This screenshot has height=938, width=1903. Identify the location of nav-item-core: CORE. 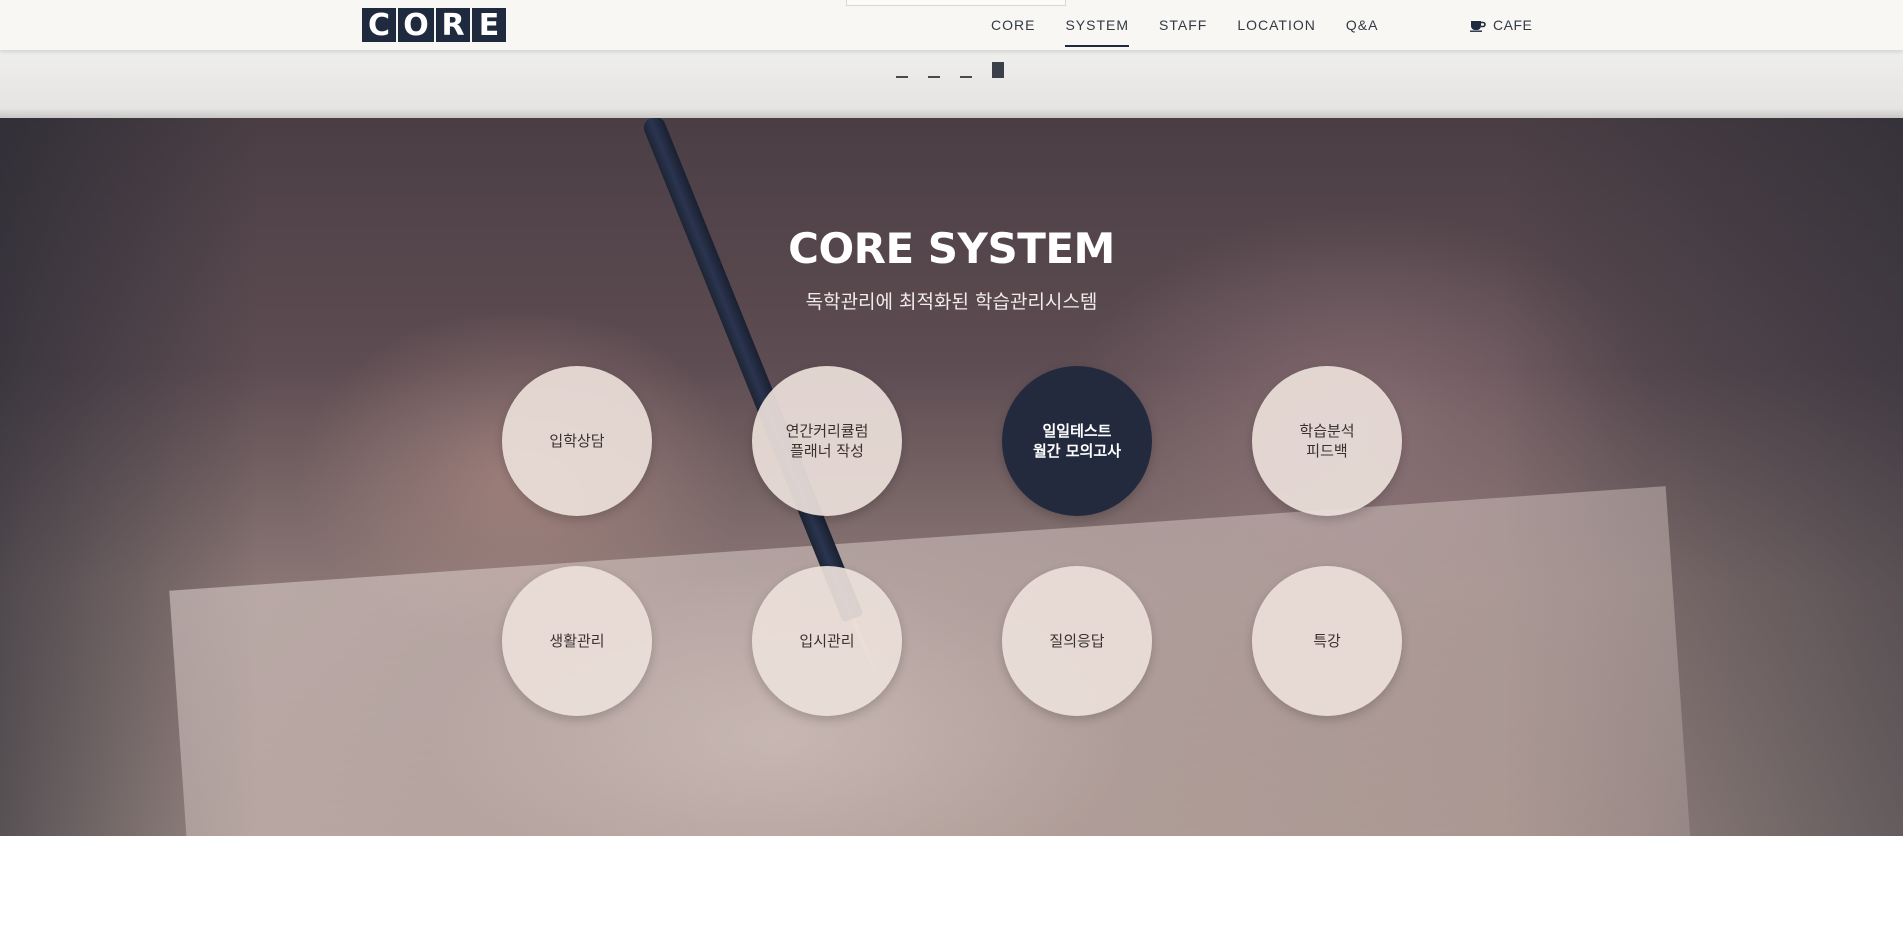
(1013, 25).